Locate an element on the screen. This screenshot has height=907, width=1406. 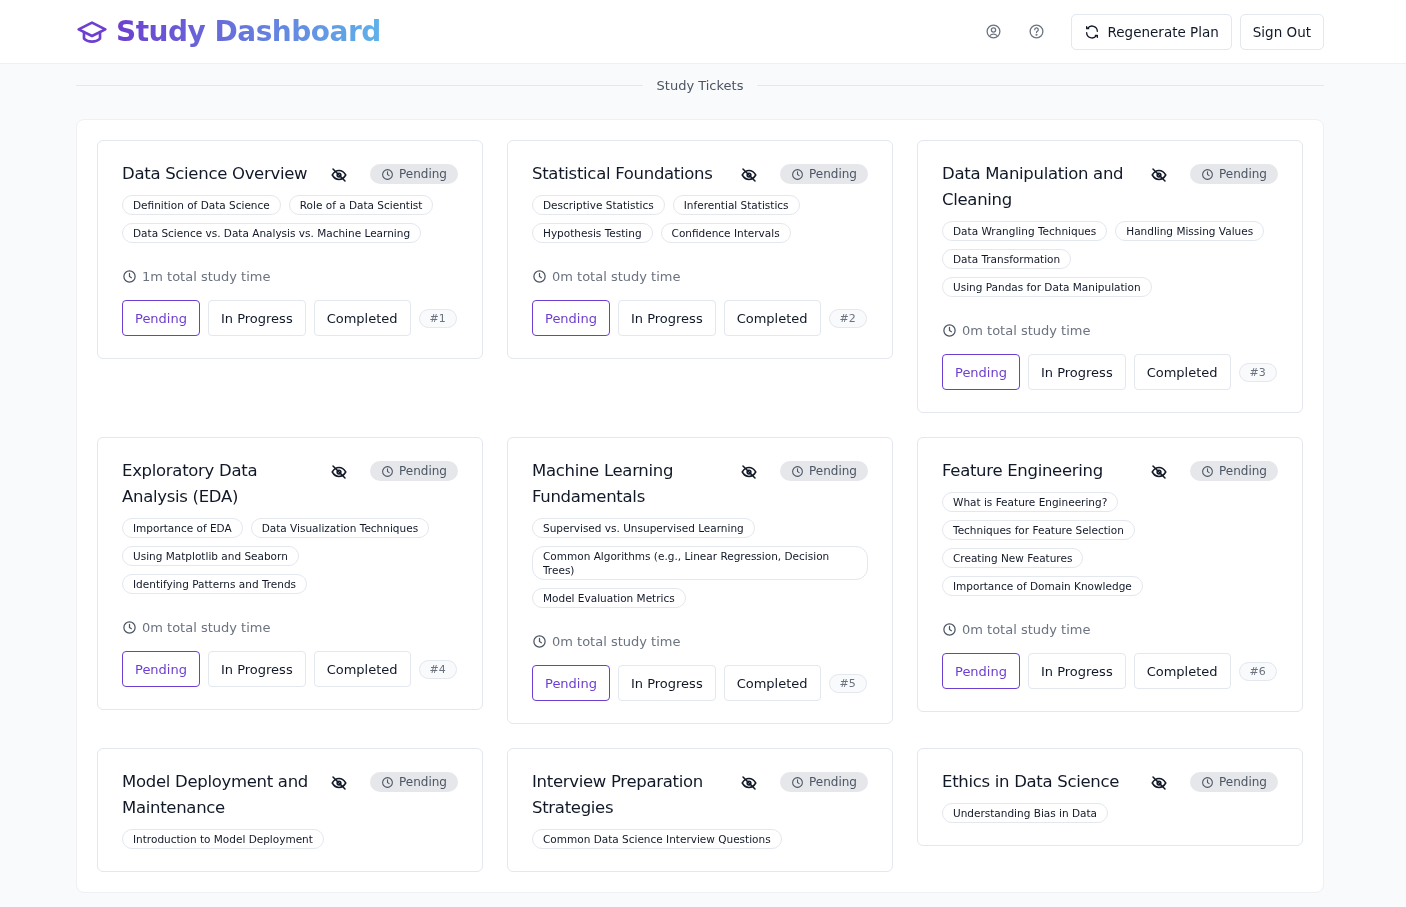
section-title: Study Tickets is located at coordinates (700, 85).